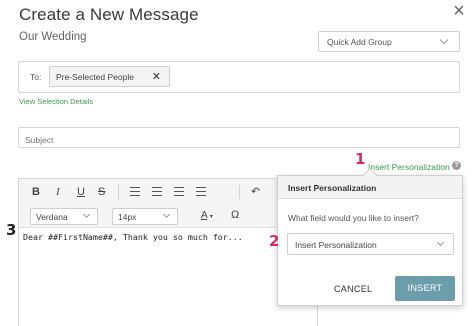 The image size is (474, 326). I want to click on font-family-value: Verdana, so click(52, 217).